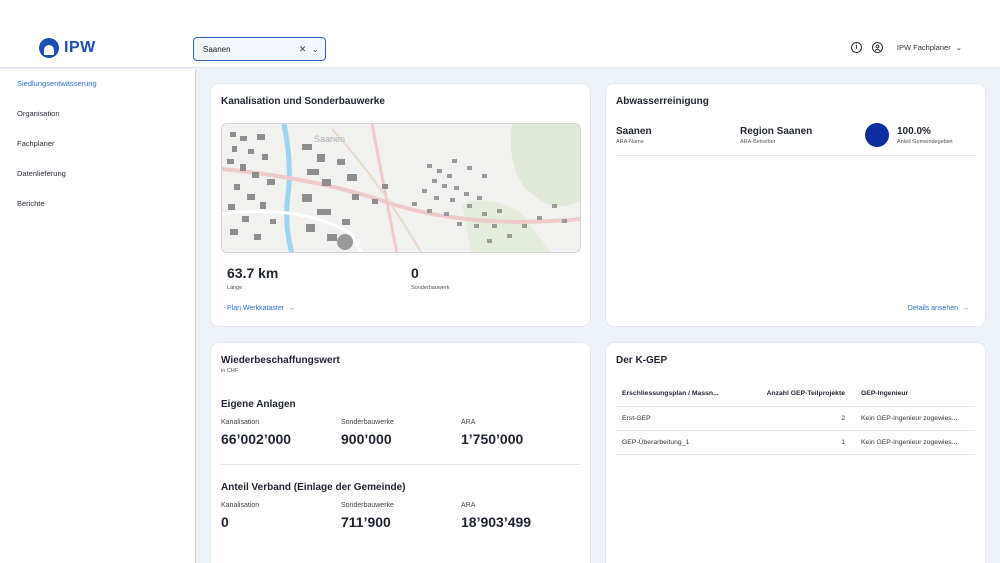 The height and width of the screenshot is (563, 1000). I want to click on details-ansehen-link: Details ansehen →, so click(938, 308).